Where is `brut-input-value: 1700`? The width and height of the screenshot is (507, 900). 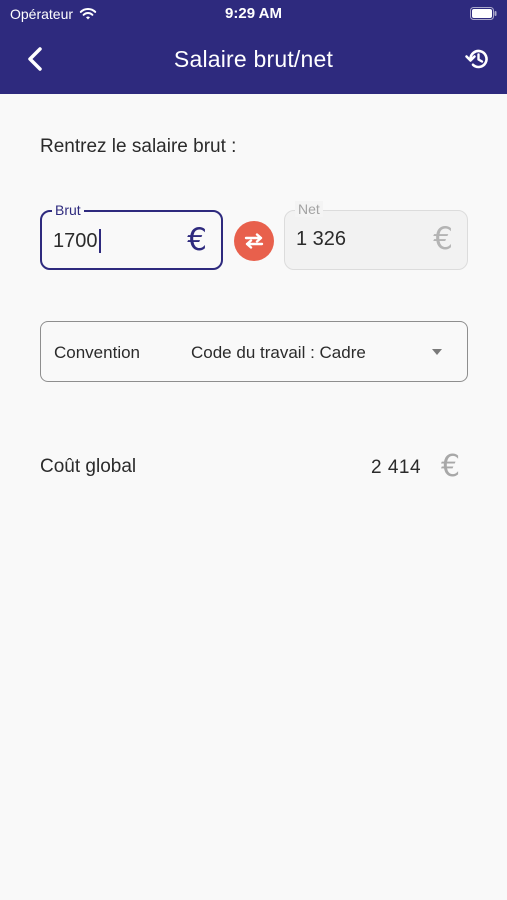
brut-input-value: 1700 is located at coordinates (77, 241).